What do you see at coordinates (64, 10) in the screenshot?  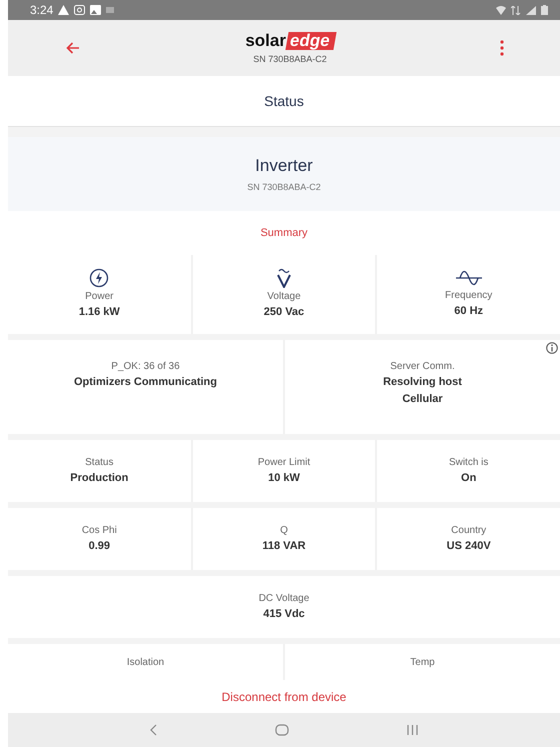 I see `warning-icon` at bounding box center [64, 10].